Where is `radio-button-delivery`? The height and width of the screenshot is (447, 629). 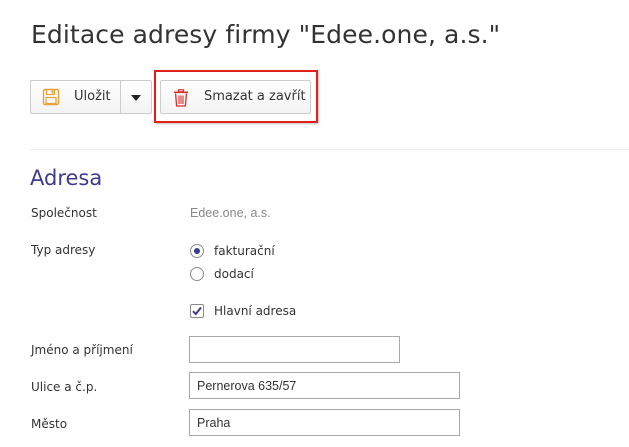
radio-button-delivery is located at coordinates (197, 274).